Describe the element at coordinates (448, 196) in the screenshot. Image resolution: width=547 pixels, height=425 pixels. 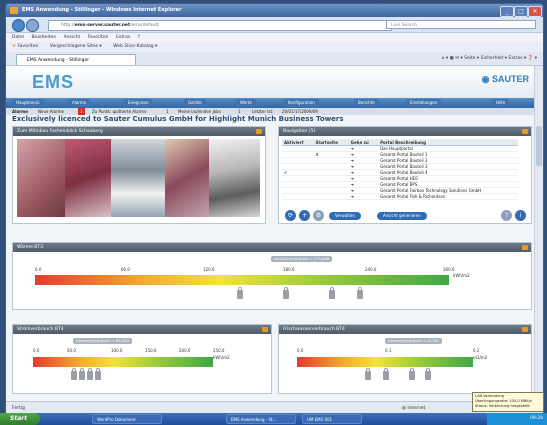
I see `portal-description: Gesamt Portal Fish & Richardson` at that location.